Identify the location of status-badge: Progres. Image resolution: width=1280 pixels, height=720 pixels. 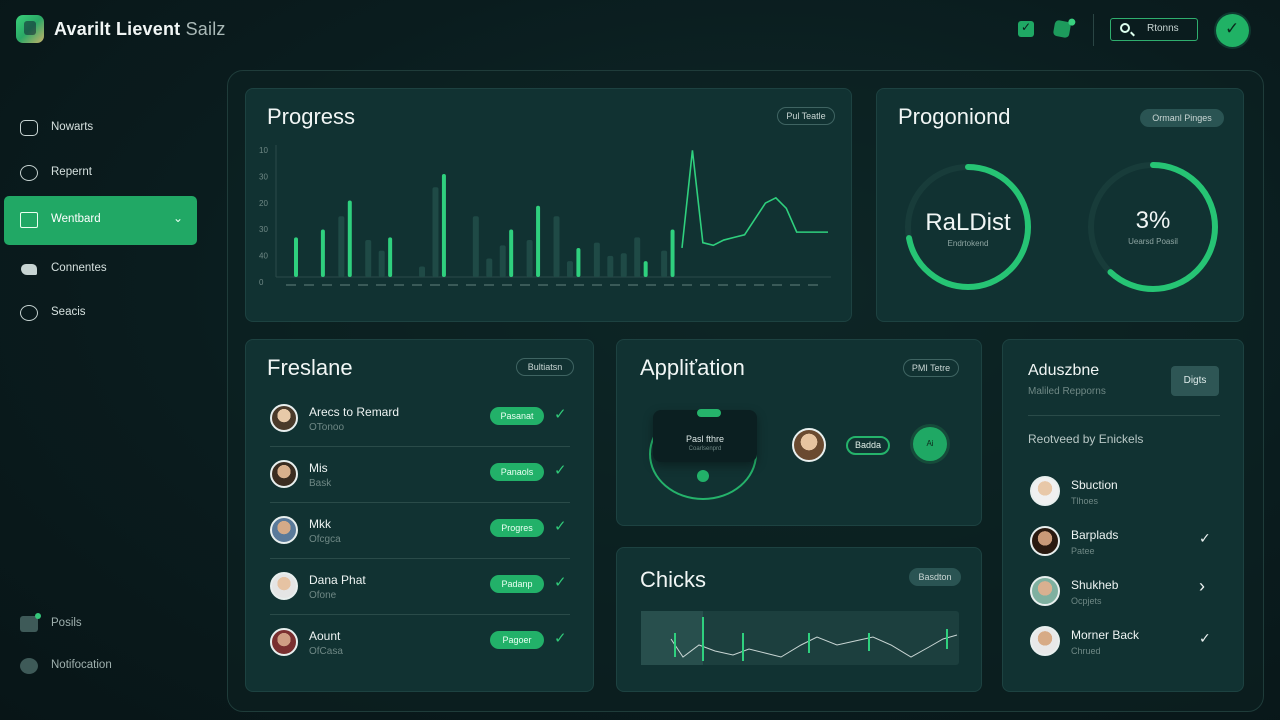
(517, 528).